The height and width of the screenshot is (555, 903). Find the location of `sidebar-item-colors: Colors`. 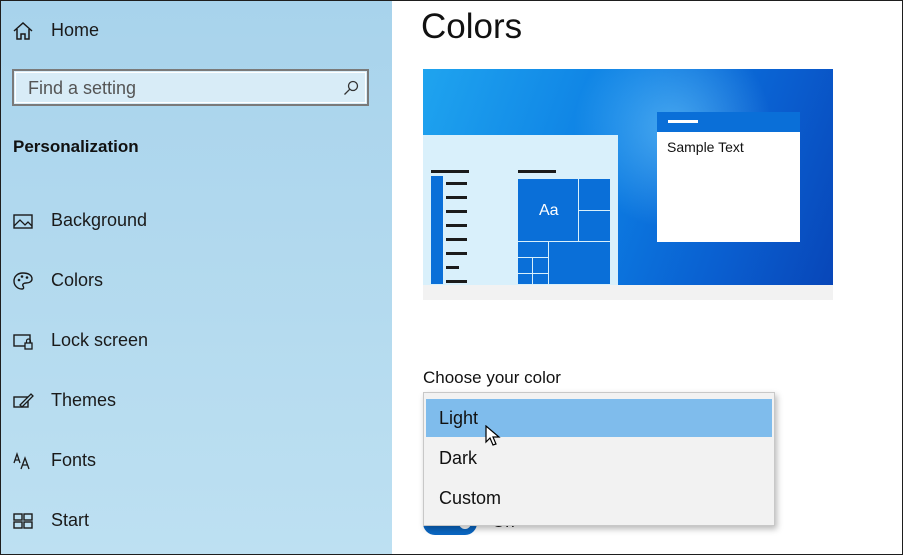

sidebar-item-colors: Colors is located at coordinates (196, 281).